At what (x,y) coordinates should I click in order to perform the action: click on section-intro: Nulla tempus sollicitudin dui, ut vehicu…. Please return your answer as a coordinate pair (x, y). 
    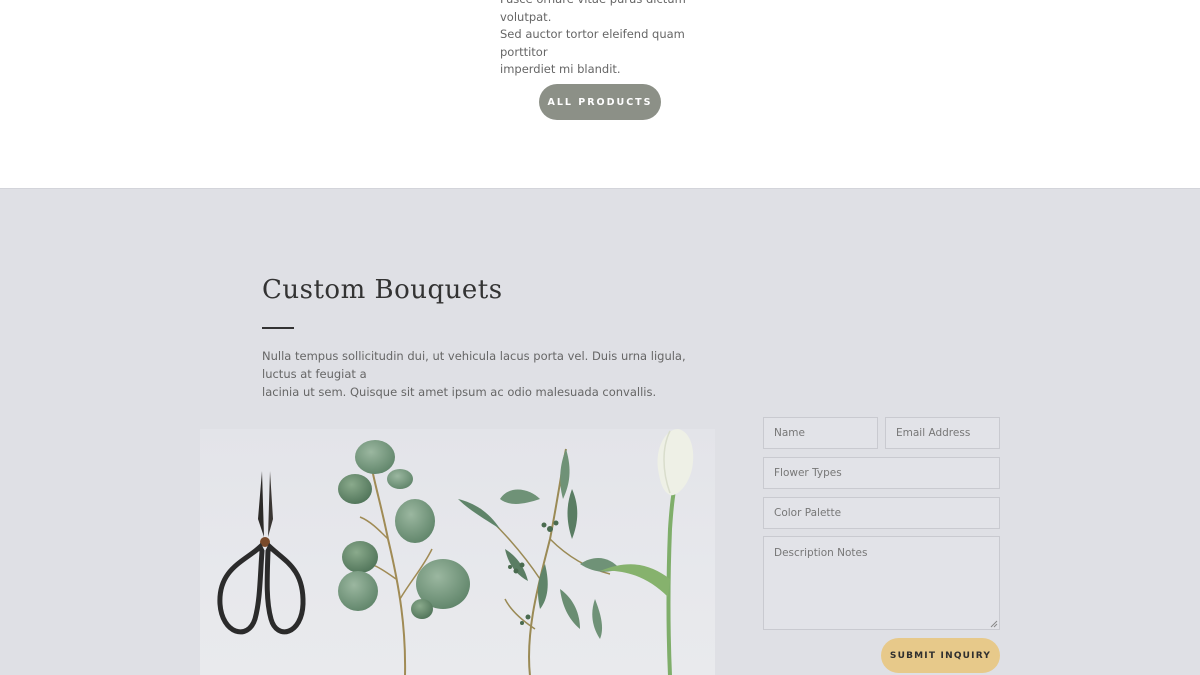
    Looking at the image, I should click on (482, 374).